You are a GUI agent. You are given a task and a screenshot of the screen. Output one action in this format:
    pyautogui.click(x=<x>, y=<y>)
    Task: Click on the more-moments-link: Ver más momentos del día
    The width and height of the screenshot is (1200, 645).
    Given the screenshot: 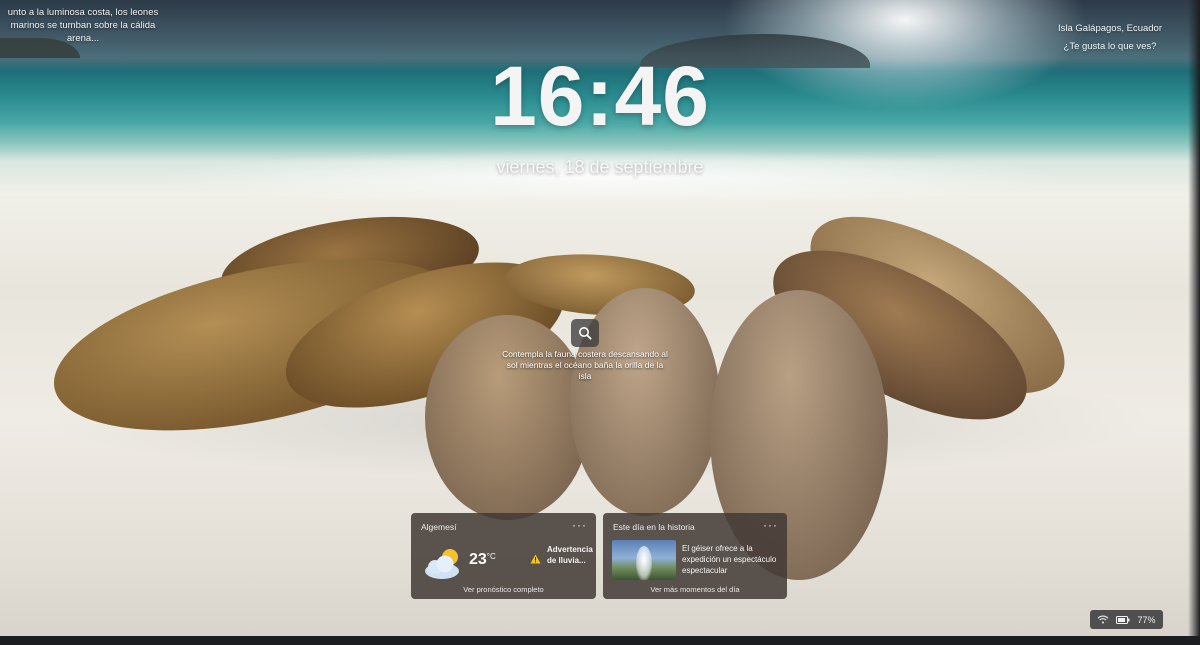 What is the action you would take?
    pyautogui.click(x=695, y=589)
    